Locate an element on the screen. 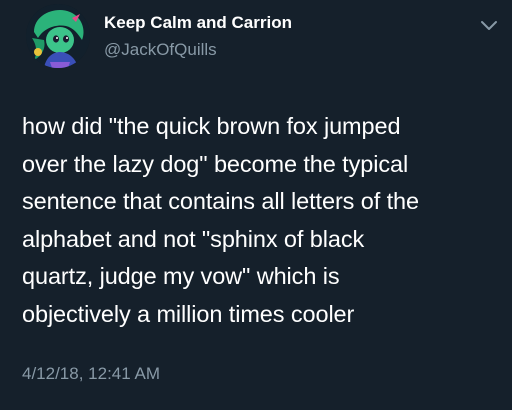  avatar-icon is located at coordinates (58, 36).